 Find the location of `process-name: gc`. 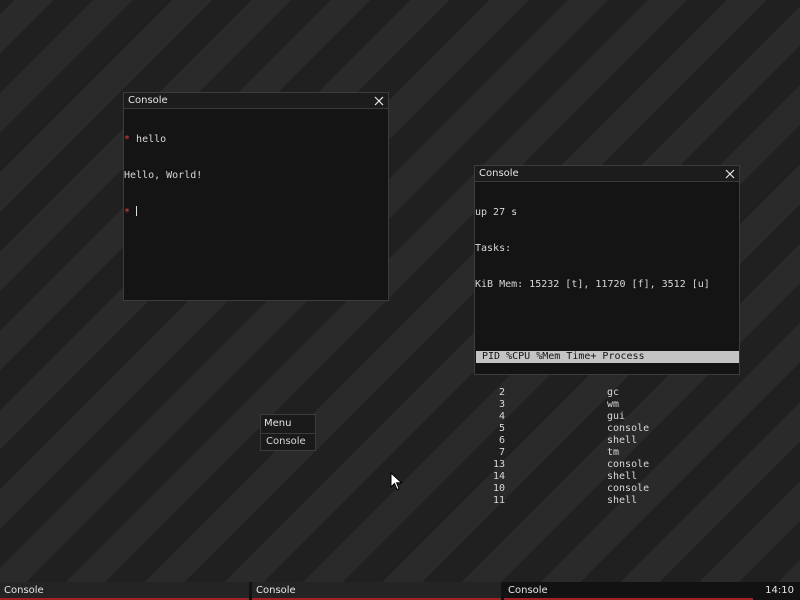

process-name: gc is located at coordinates (613, 392).